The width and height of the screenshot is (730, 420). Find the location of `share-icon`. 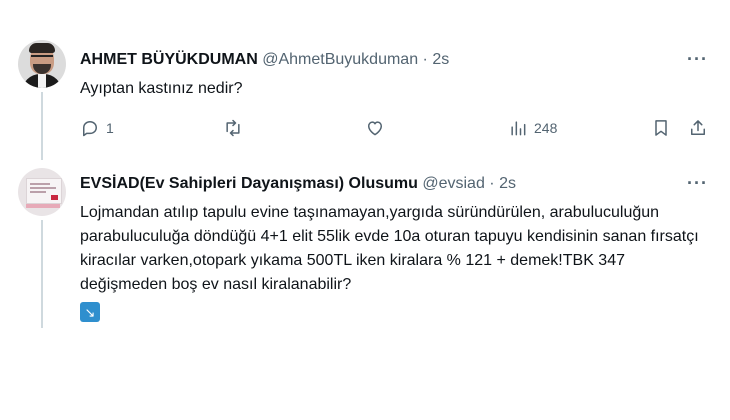

share-icon is located at coordinates (698, 127).